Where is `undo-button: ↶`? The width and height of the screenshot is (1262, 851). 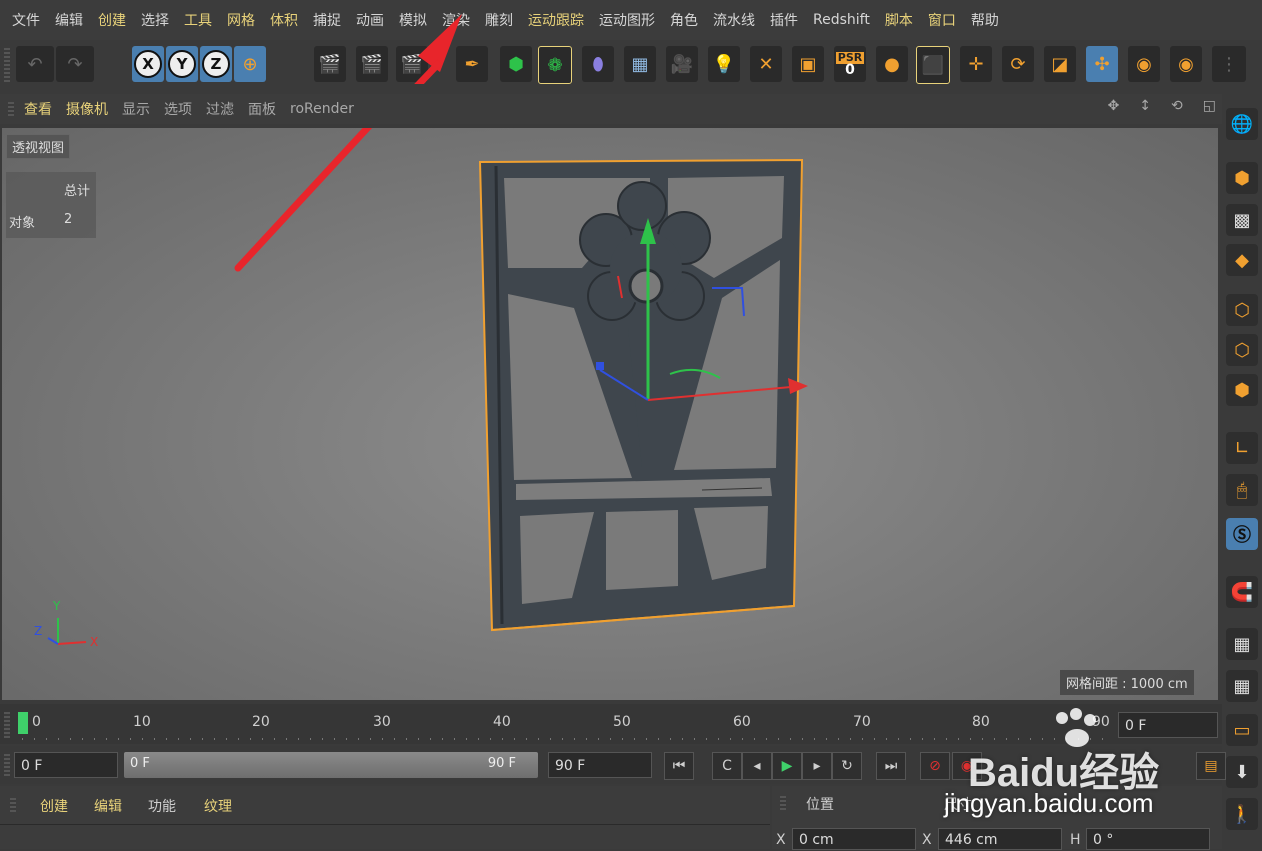 undo-button: ↶ is located at coordinates (35, 64).